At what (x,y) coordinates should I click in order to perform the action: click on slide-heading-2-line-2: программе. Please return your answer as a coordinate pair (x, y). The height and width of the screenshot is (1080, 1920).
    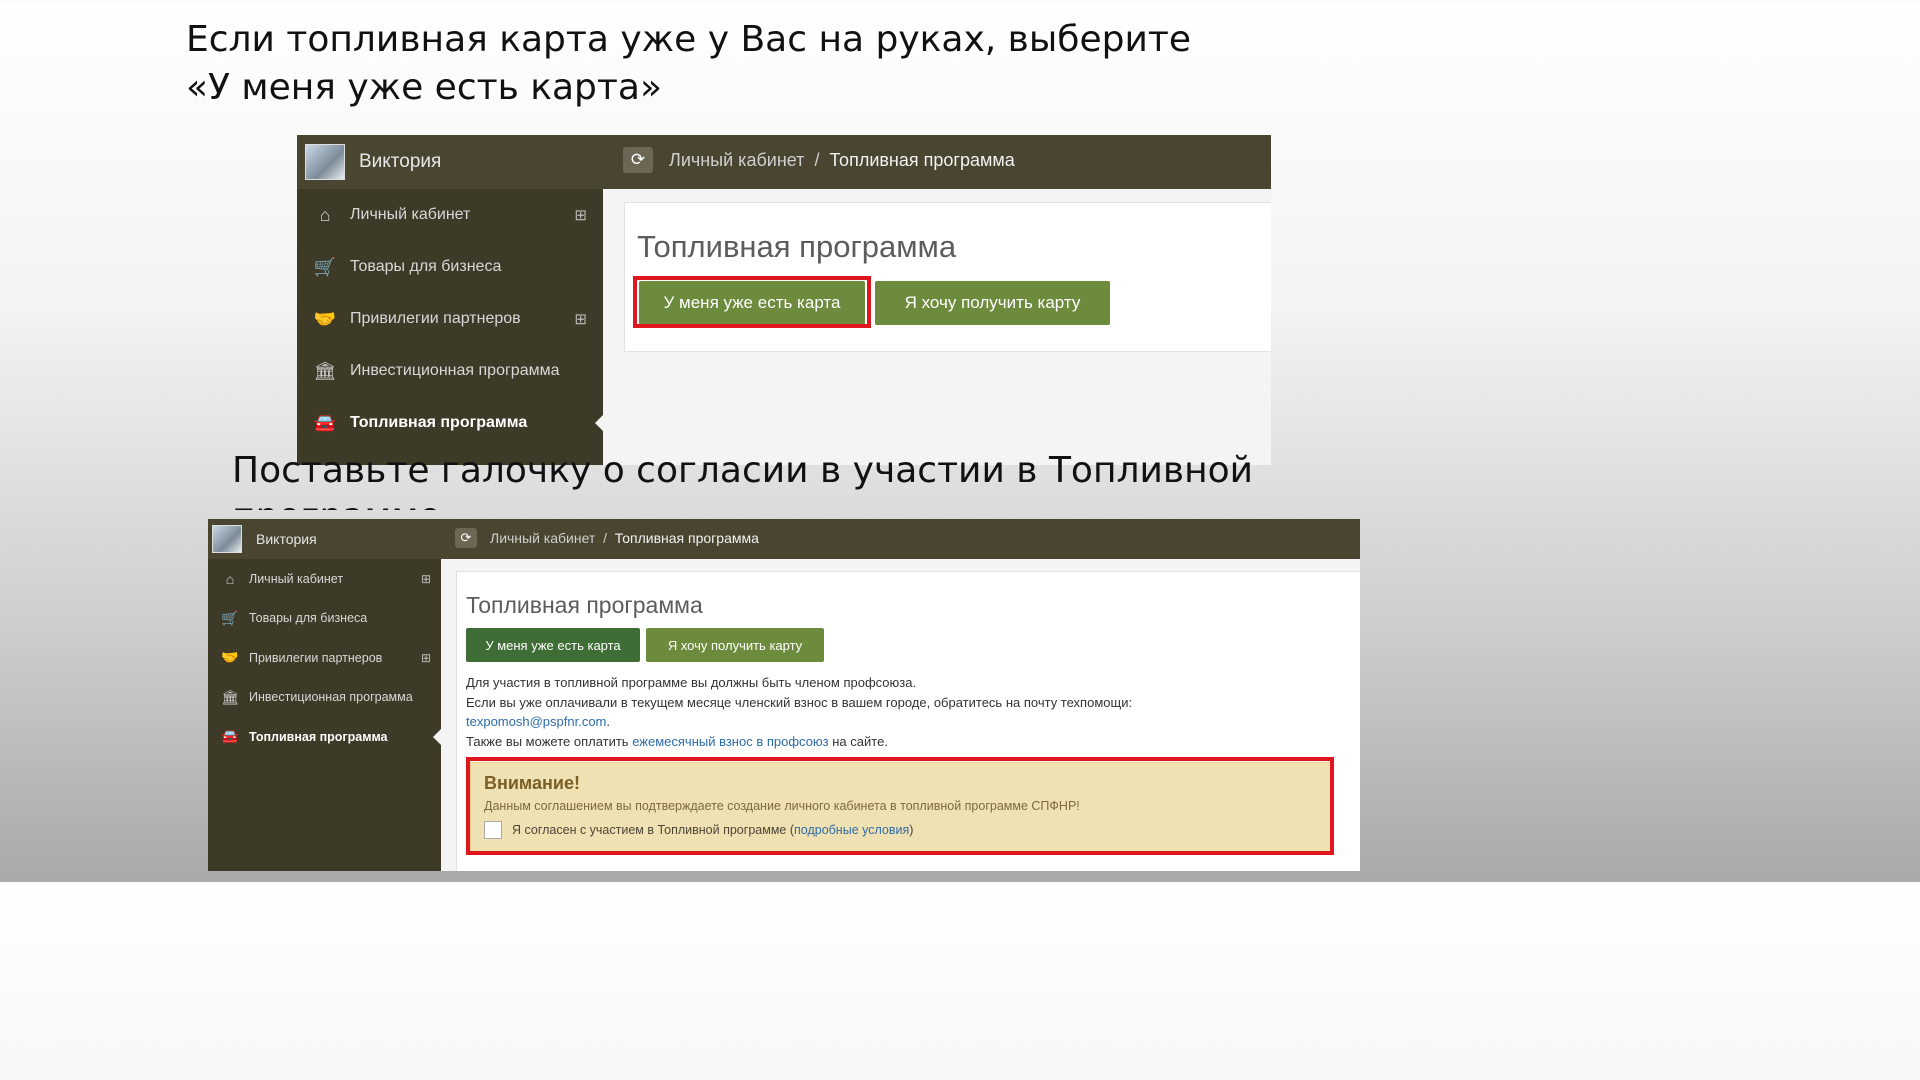
    Looking at the image, I should click on (782, 502).